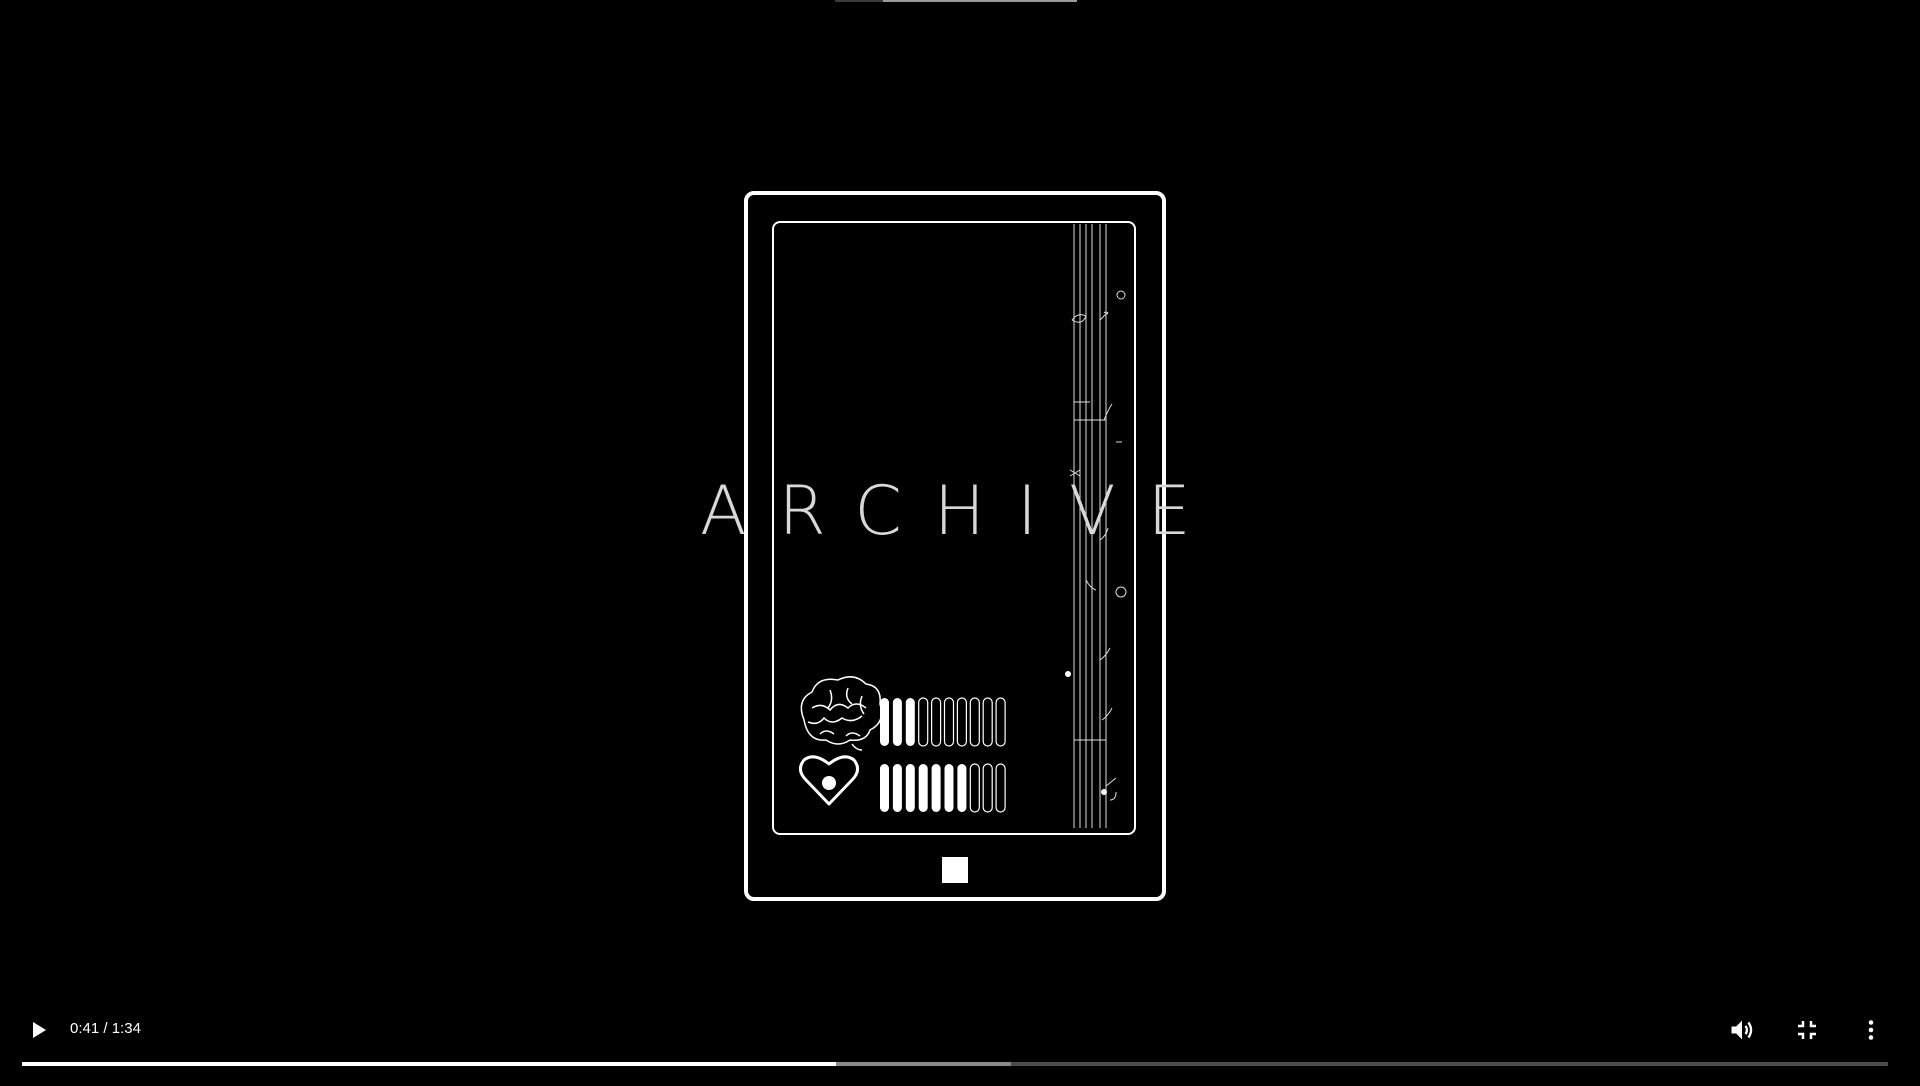  Describe the element at coordinates (960, 1043) in the screenshot. I see `player-controls: 0:41 / 1:34` at that location.